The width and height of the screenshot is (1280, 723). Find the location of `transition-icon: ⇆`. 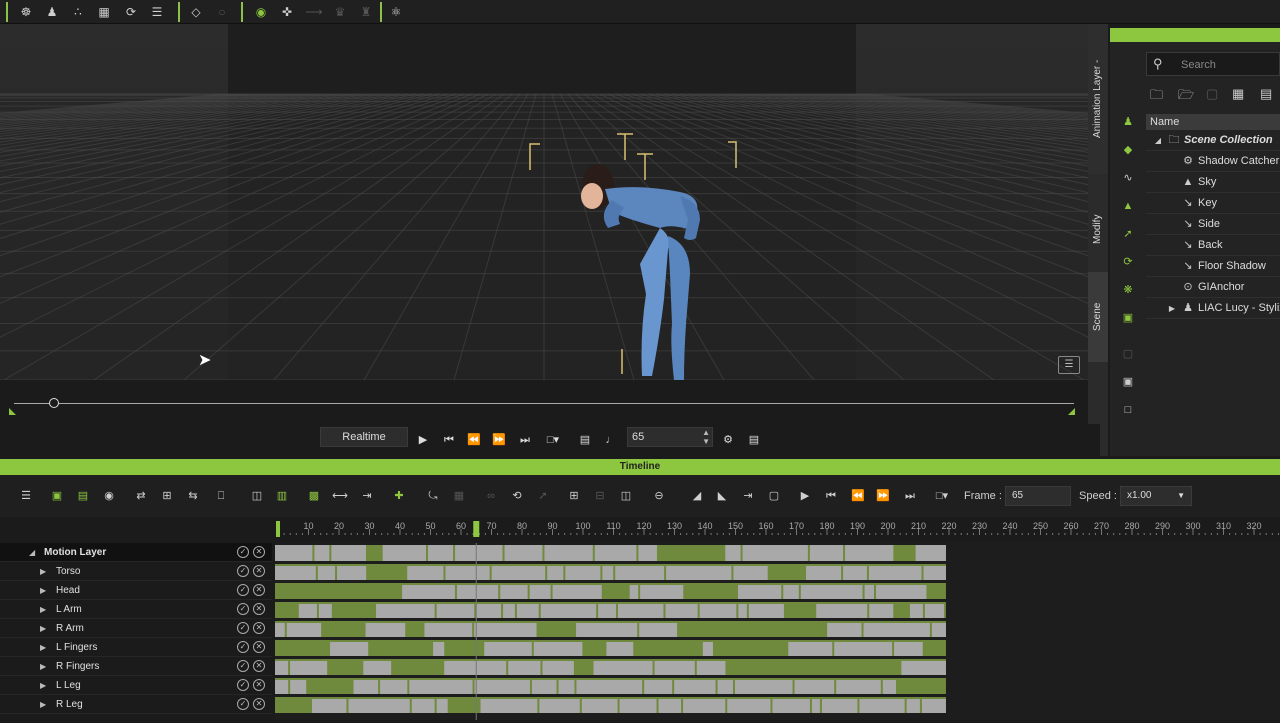

transition-icon: ⇆ is located at coordinates (193, 496).